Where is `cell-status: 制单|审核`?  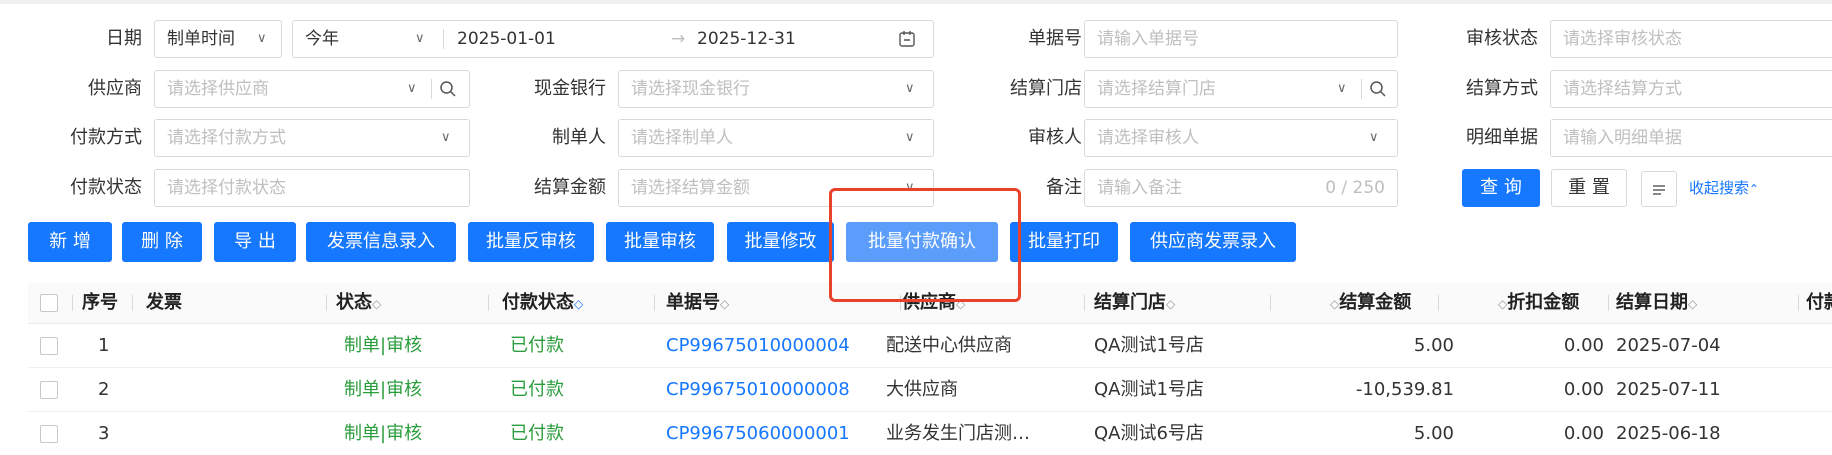
cell-status: 制单|审核 is located at coordinates (383, 433).